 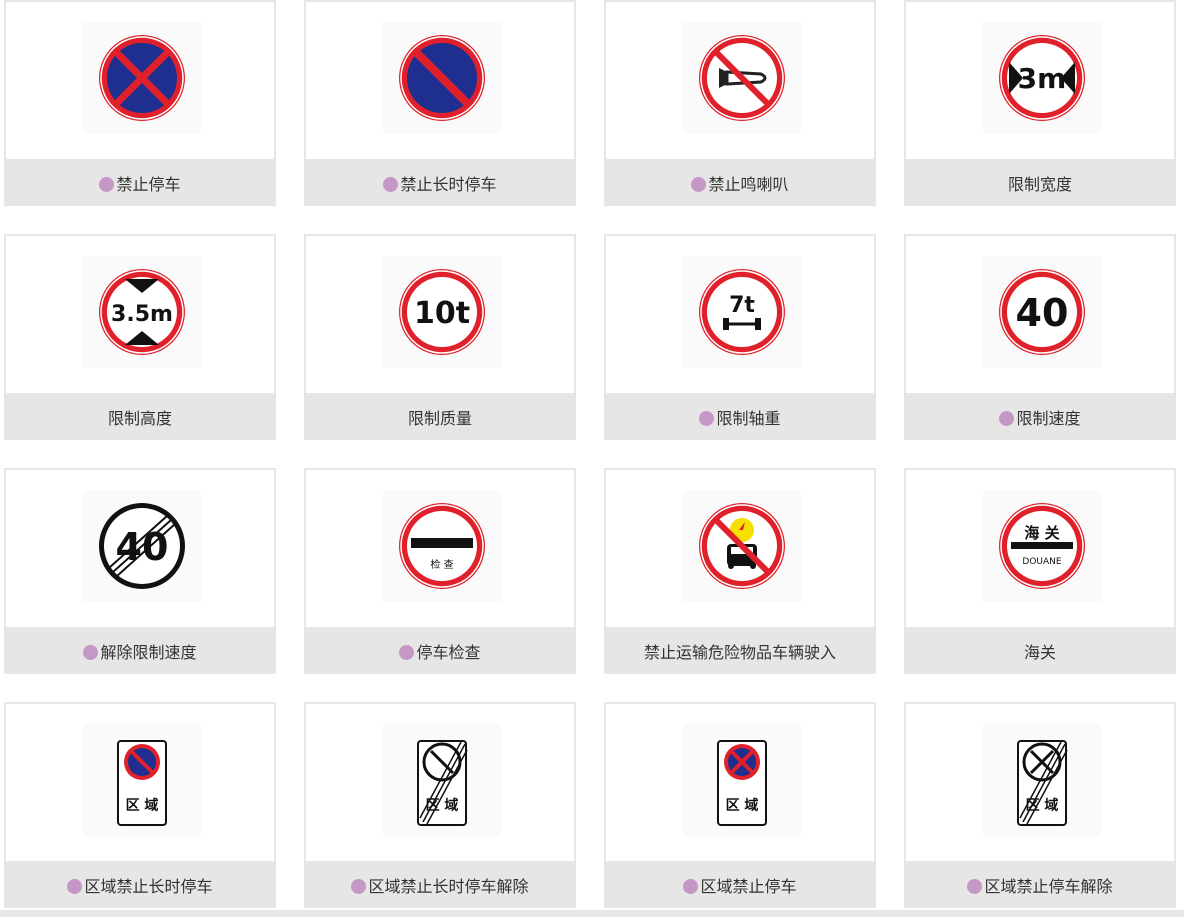 I want to click on sign-card-mass-limit: 10t 限制质量, so click(x=440, y=337).